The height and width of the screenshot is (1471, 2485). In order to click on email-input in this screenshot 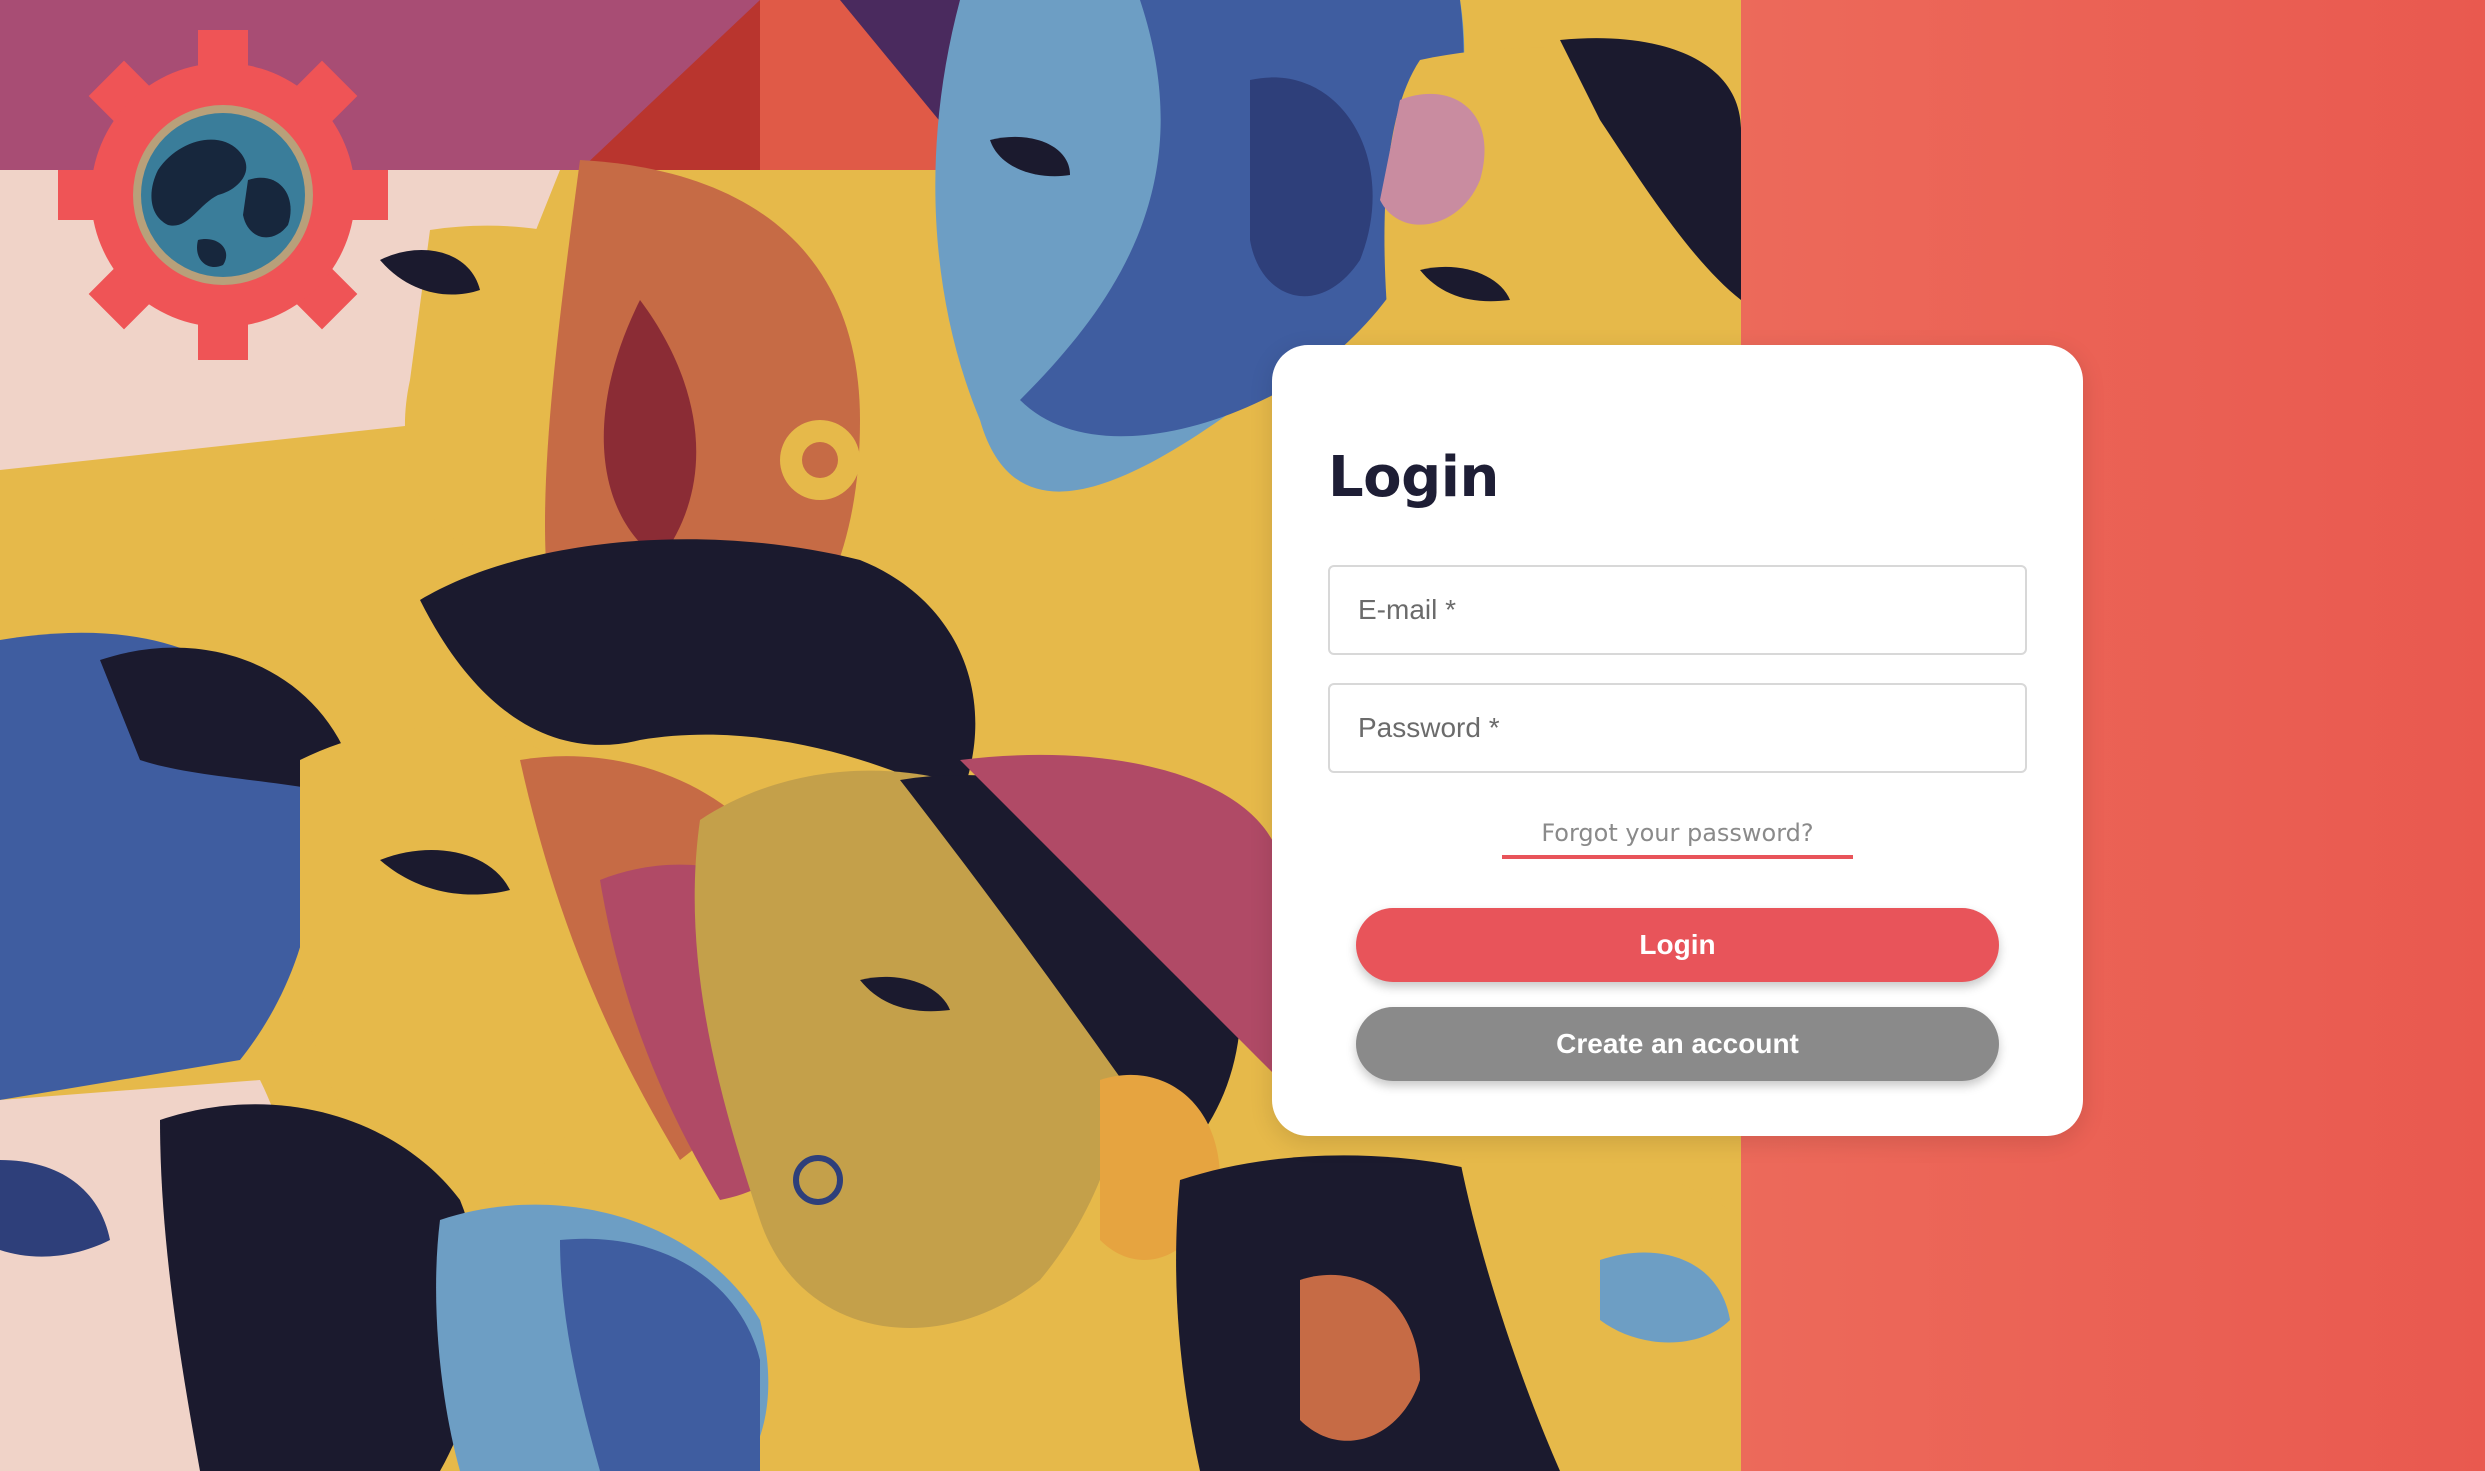, I will do `click(1677, 610)`.